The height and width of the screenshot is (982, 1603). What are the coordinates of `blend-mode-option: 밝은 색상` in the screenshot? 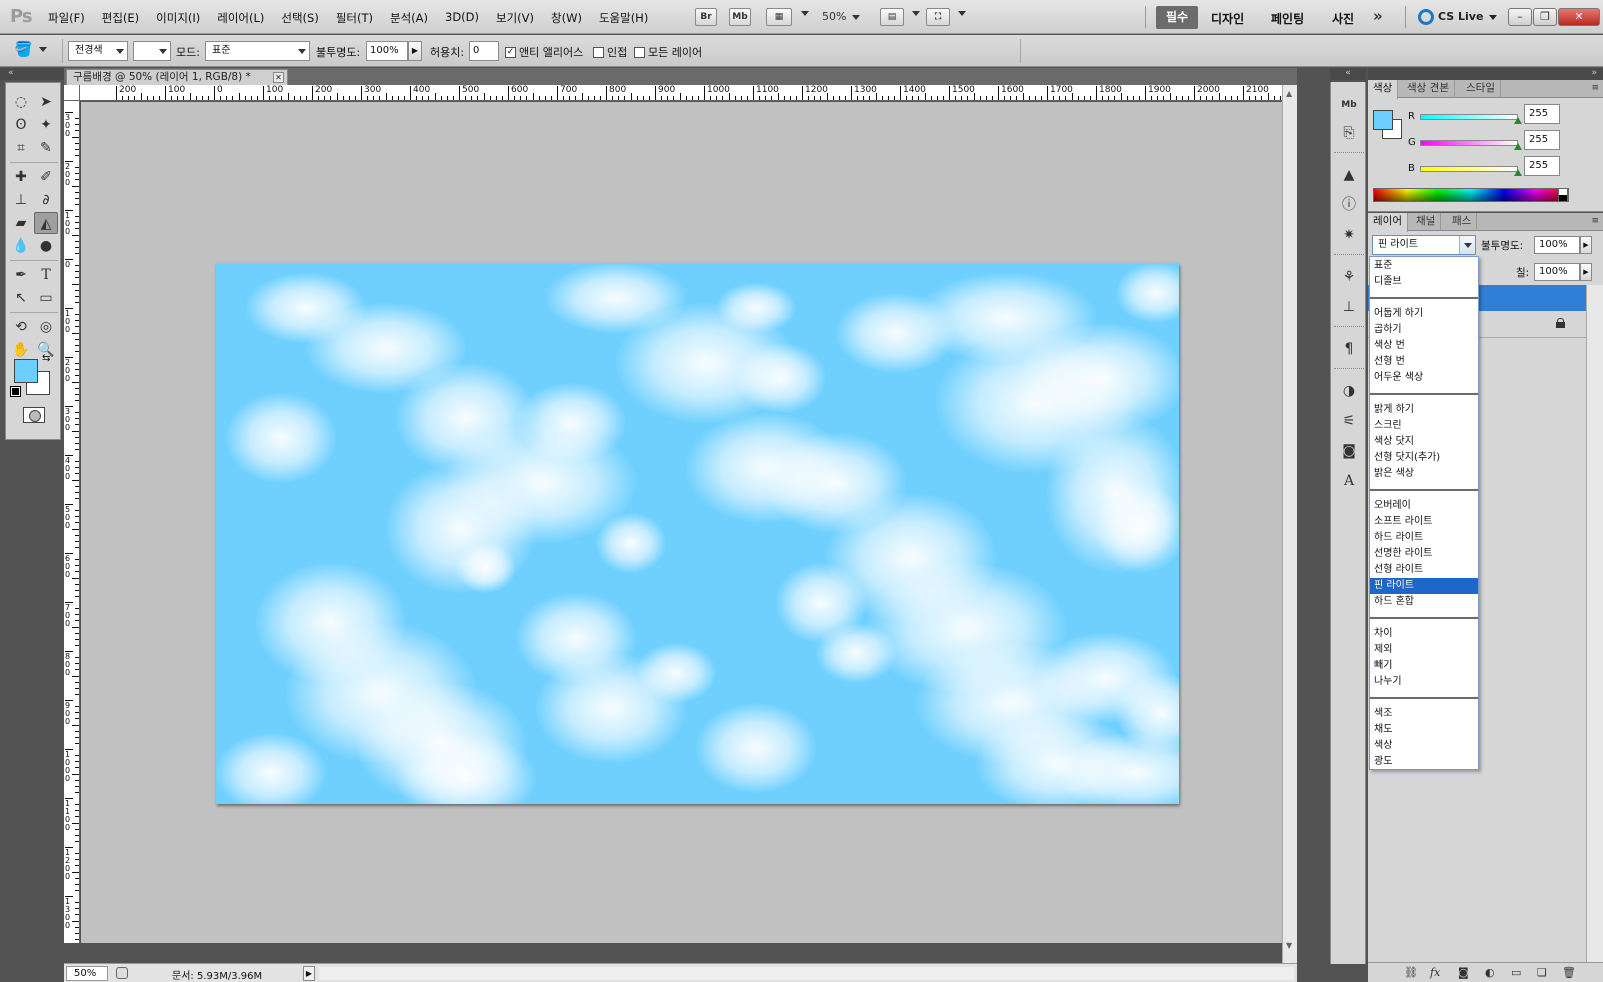 It's located at (1424, 474).